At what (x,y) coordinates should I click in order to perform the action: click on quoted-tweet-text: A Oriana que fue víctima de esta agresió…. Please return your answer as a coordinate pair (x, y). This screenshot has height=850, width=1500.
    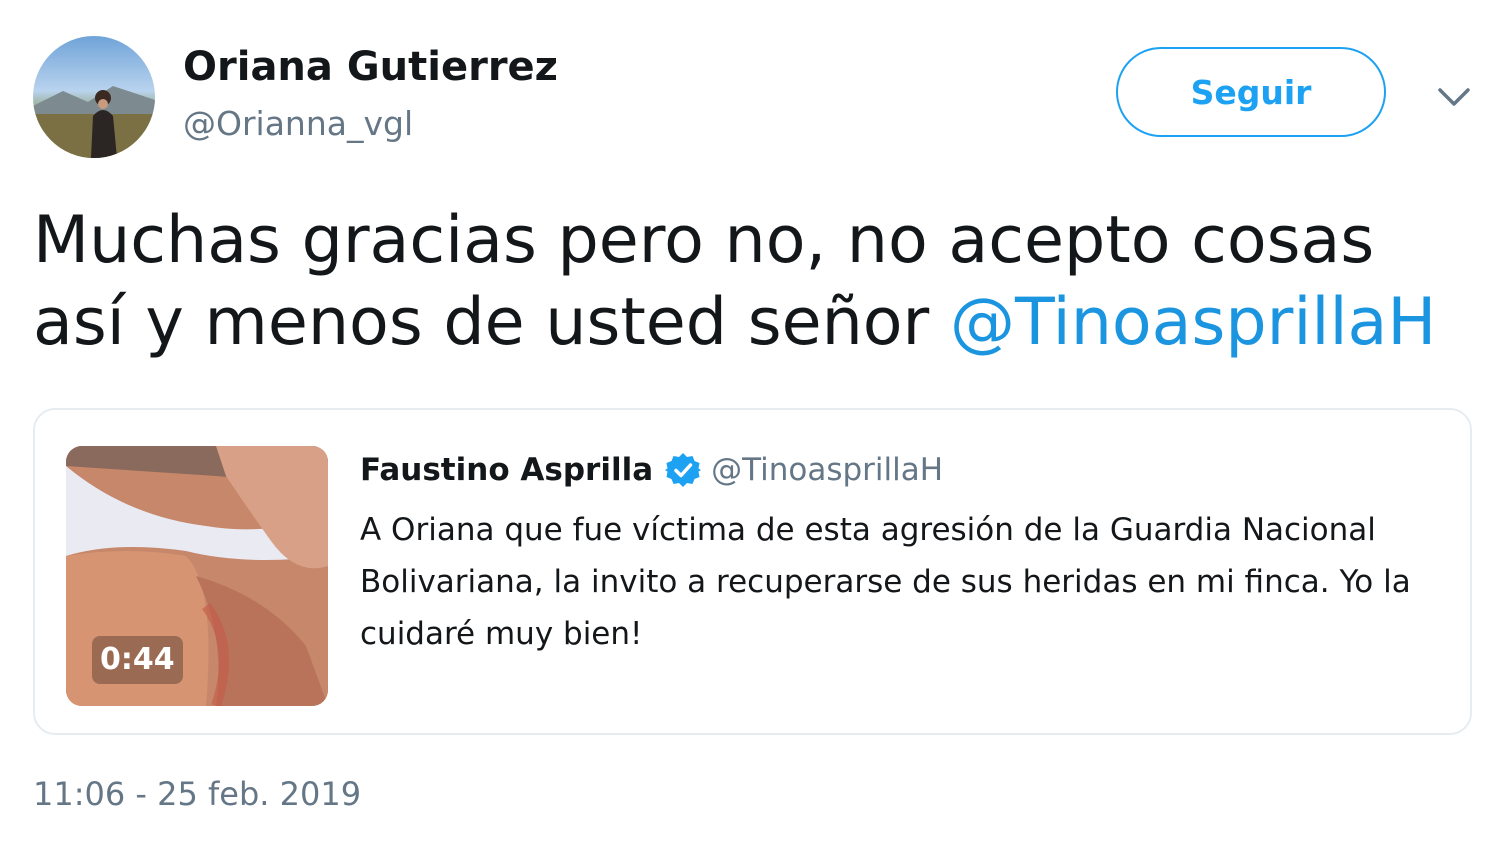
    Looking at the image, I should click on (885, 582).